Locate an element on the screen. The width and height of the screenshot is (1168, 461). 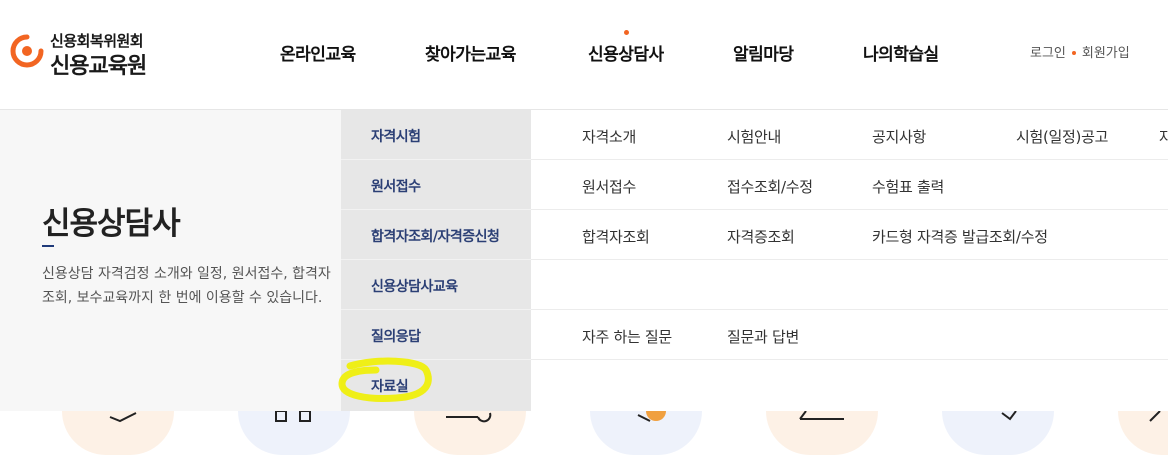
util-separator-dot is located at coordinates (1073, 52).